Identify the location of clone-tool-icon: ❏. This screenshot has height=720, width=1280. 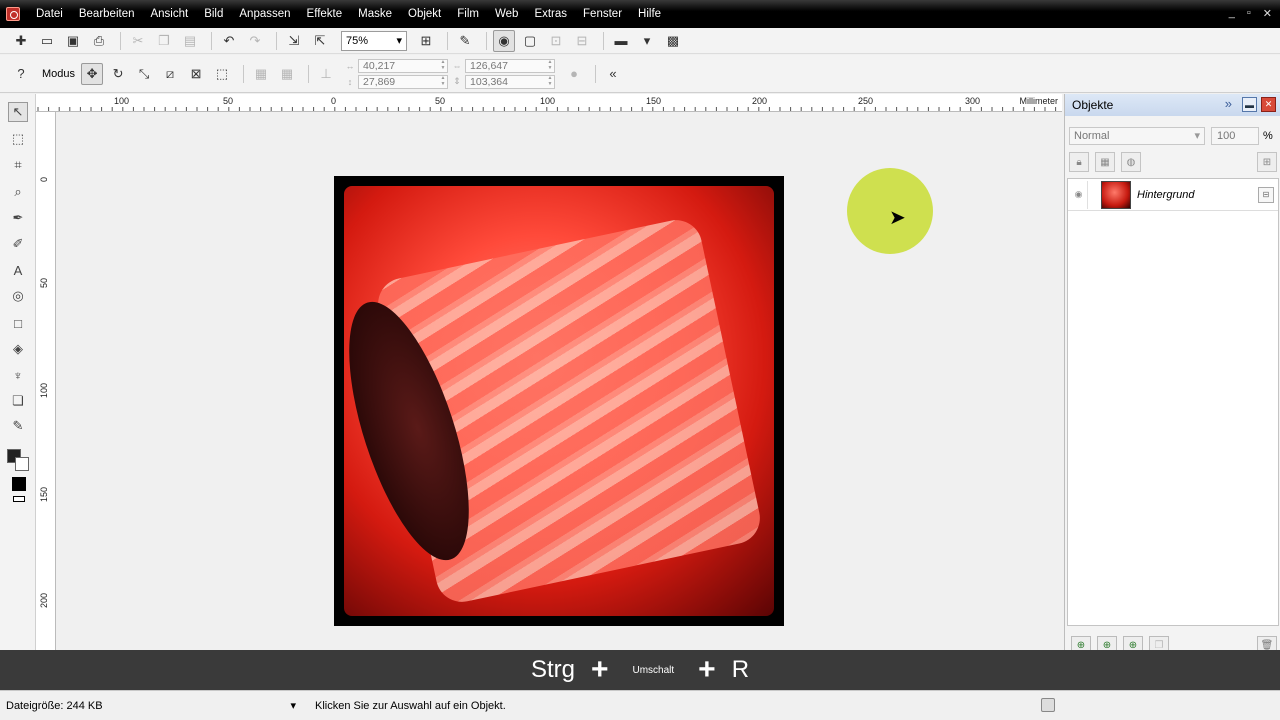
(18, 401).